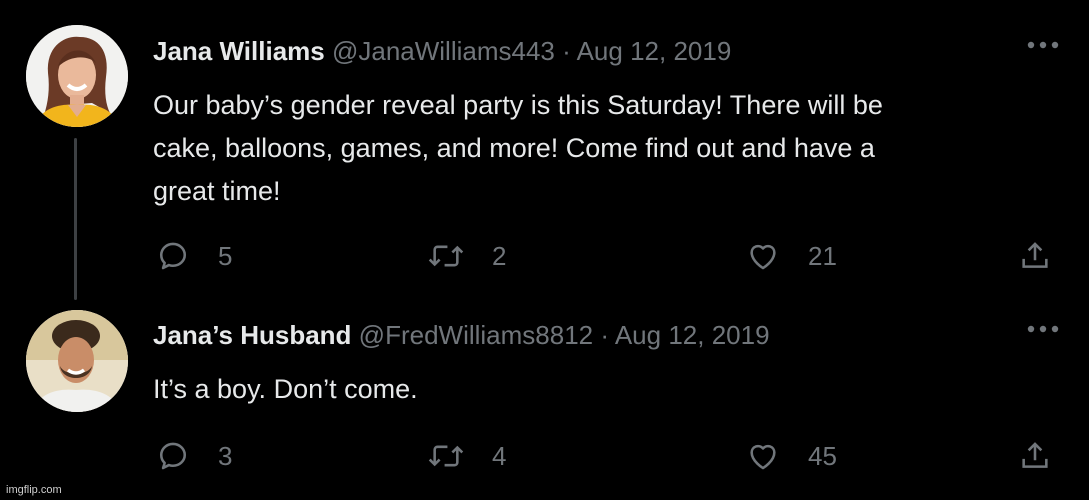 The height and width of the screenshot is (500, 1089). I want to click on woman-avatar-photo-icon, so click(77, 76).